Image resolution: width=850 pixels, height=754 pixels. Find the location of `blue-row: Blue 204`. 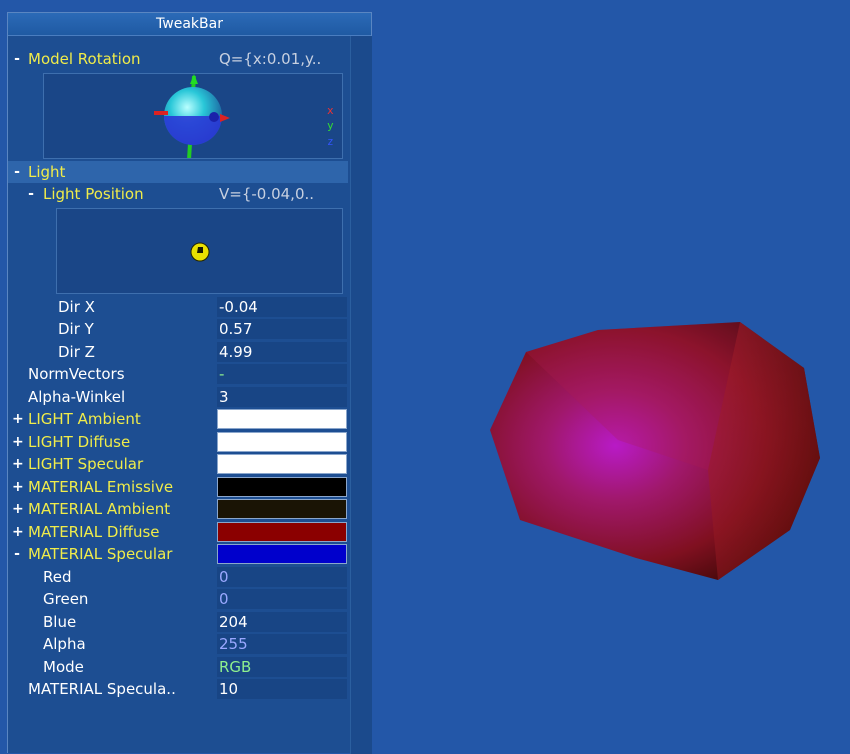

blue-row: Blue 204 is located at coordinates (179, 622).